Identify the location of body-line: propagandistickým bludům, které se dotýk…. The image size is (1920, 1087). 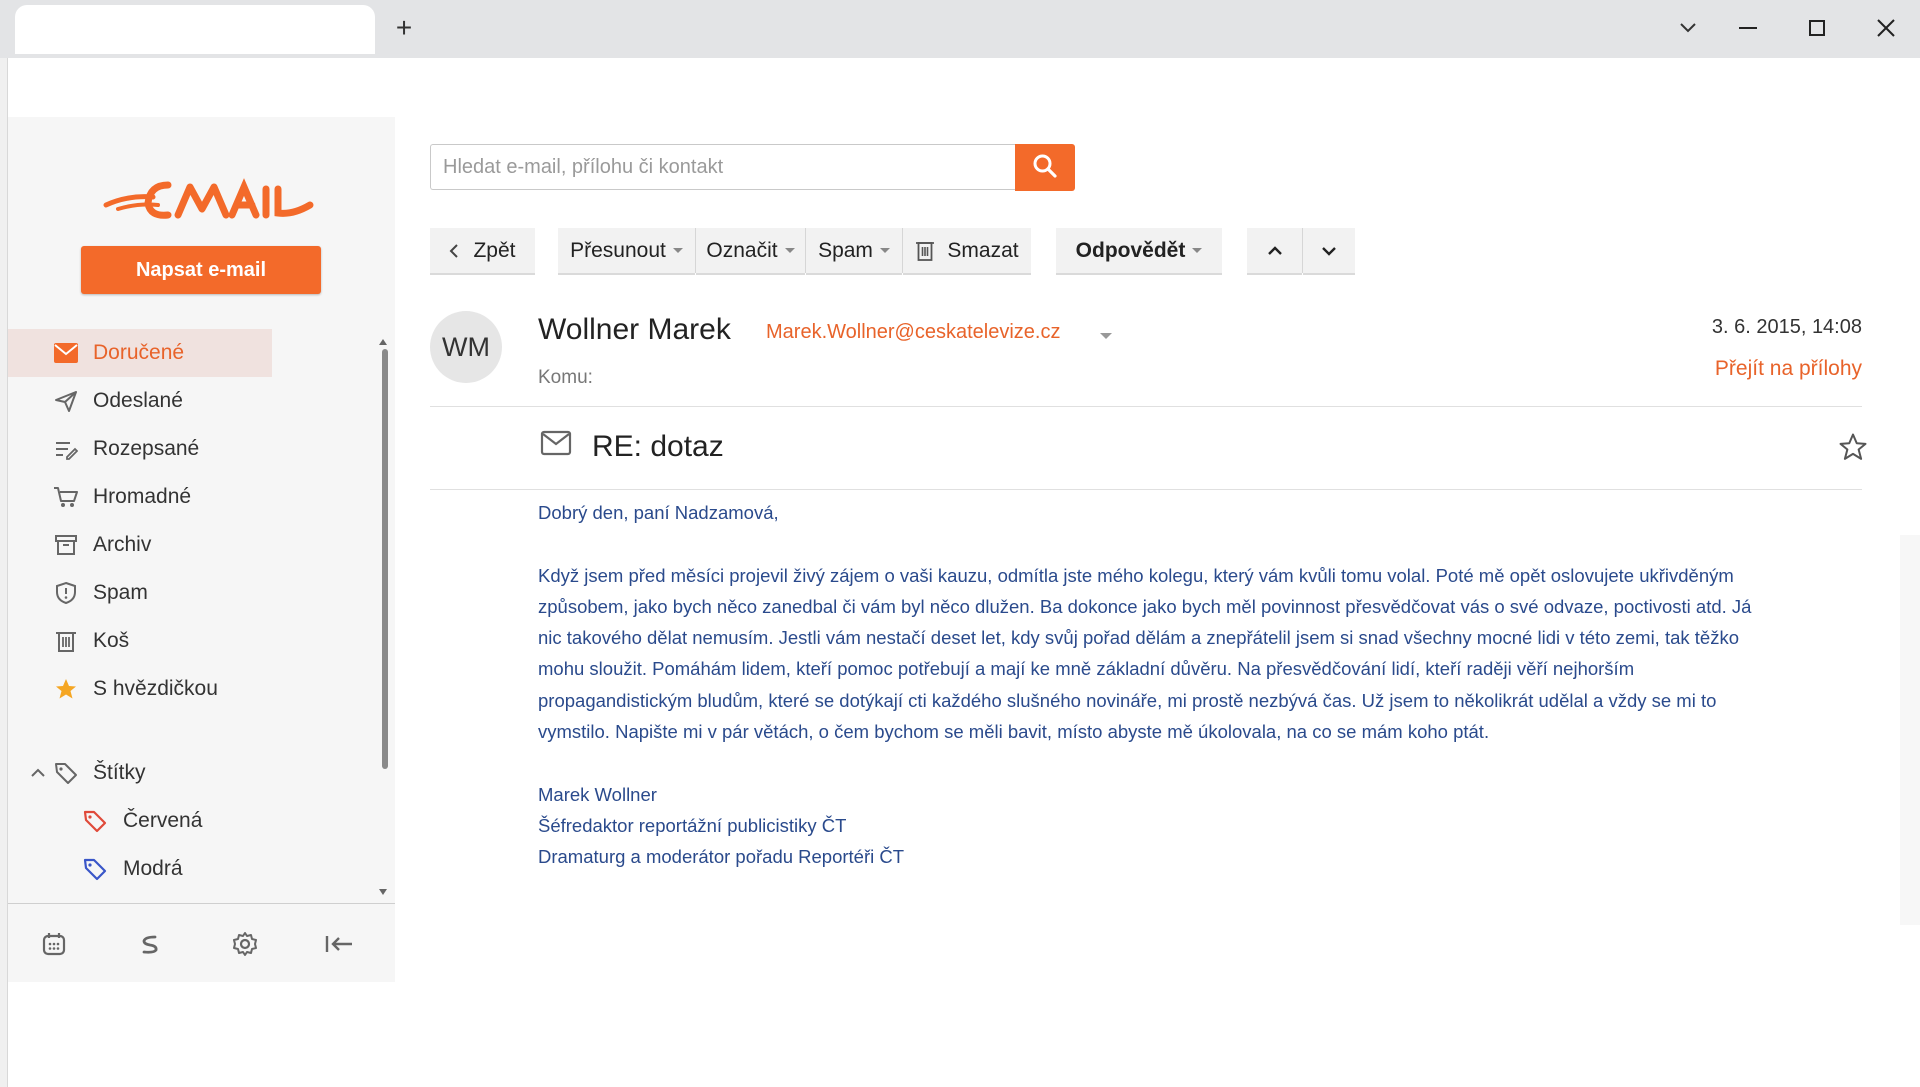
(1127, 700).